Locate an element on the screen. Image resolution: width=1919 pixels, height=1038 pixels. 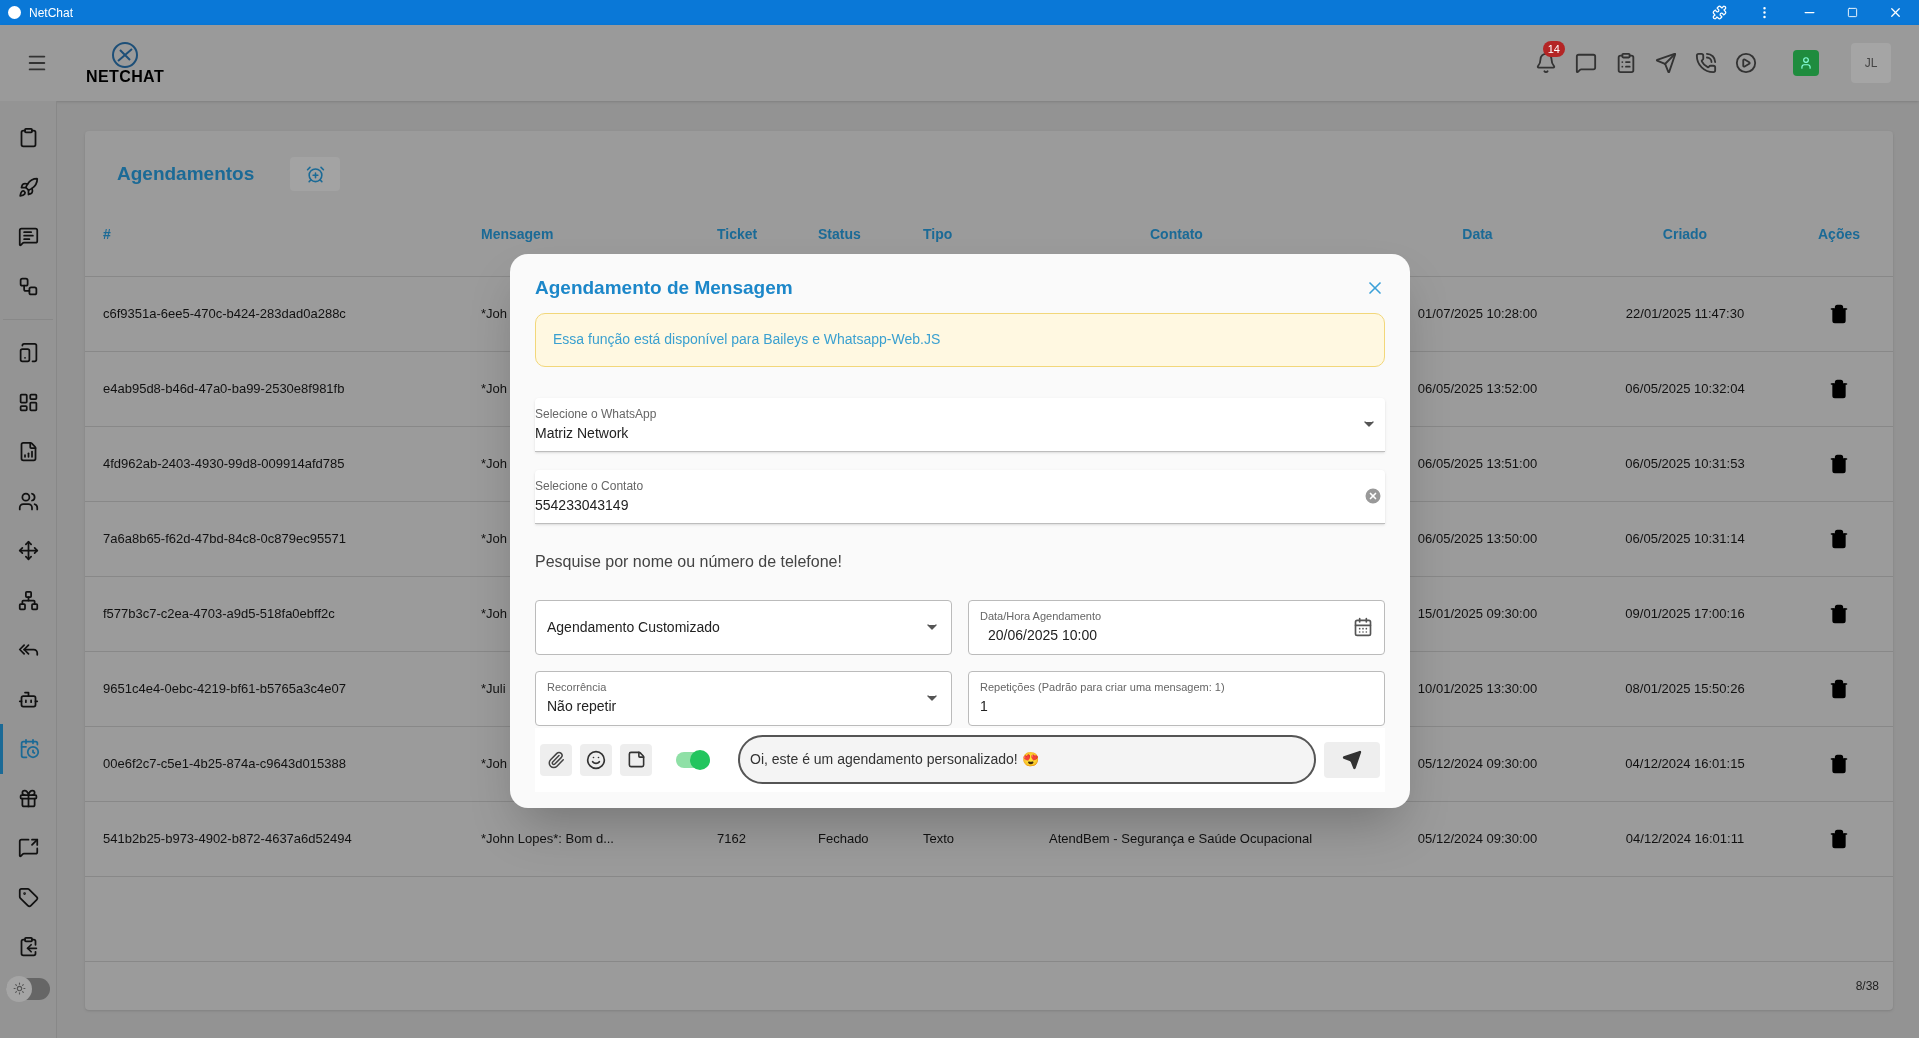
table-cell-text: 7162 is located at coordinates (732, 839).